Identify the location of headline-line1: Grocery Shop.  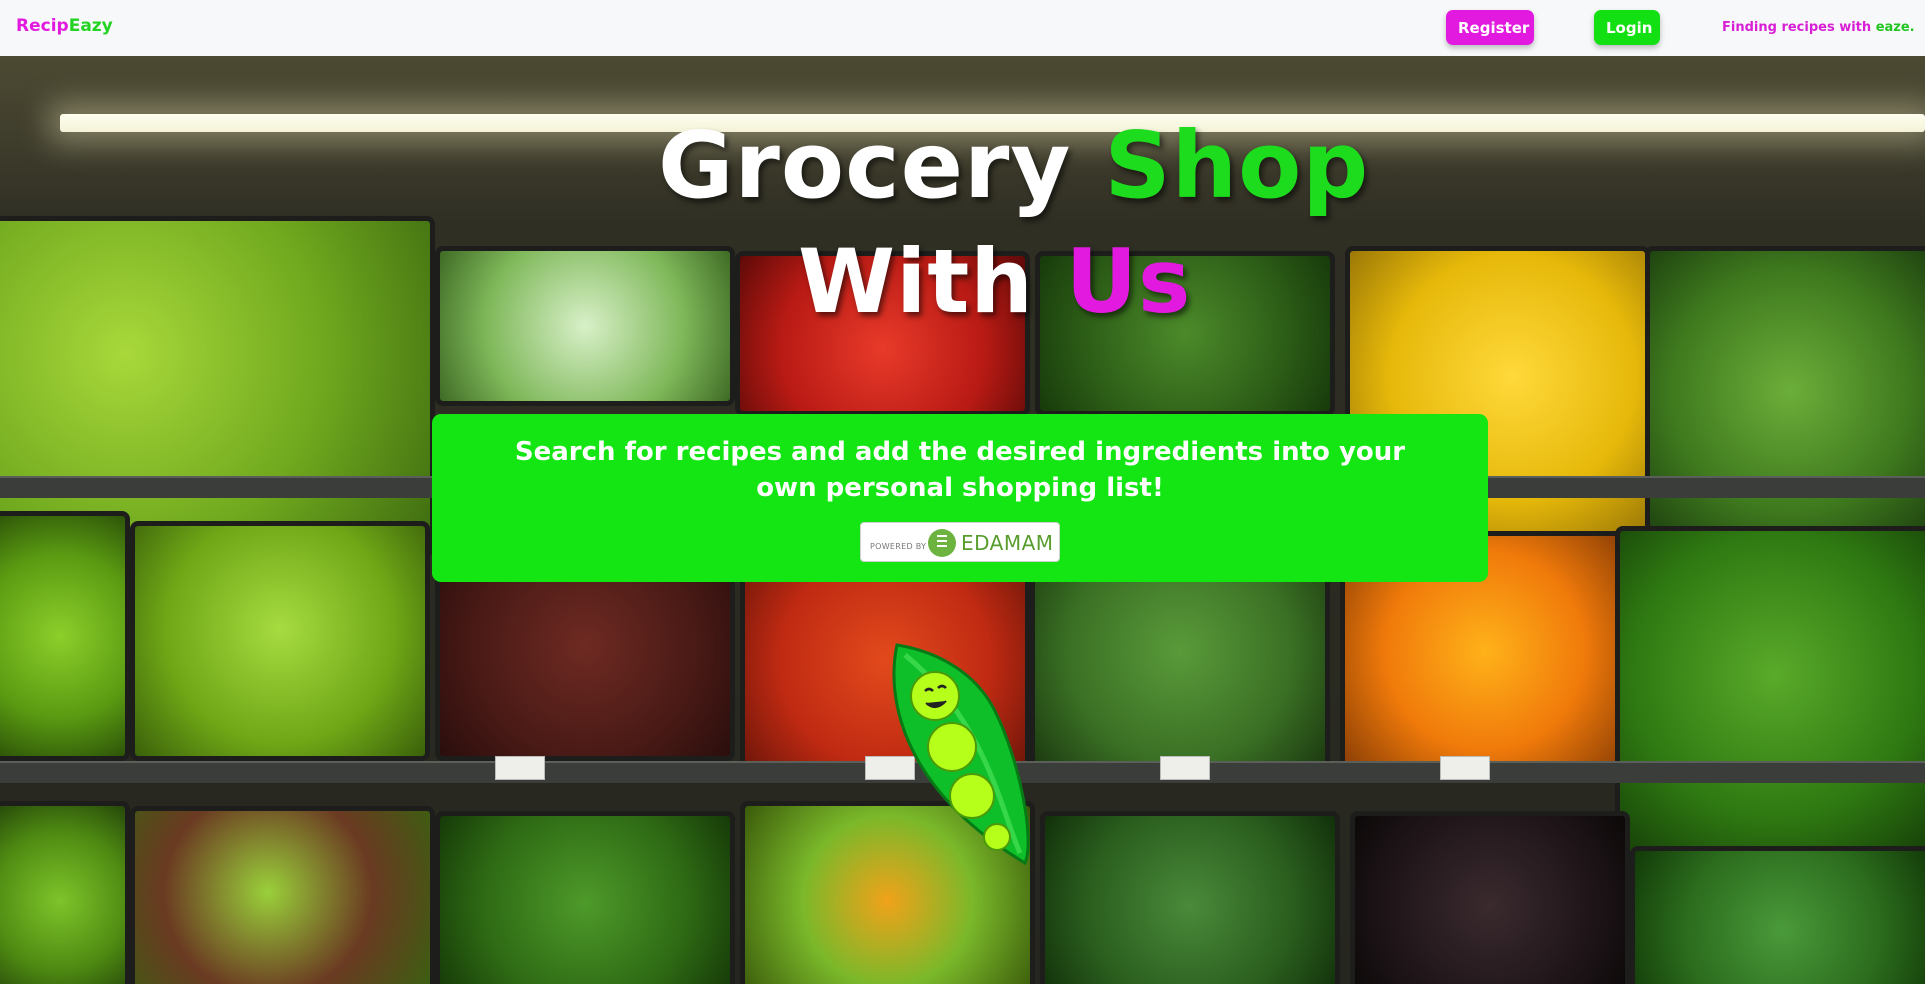
(1013, 166).